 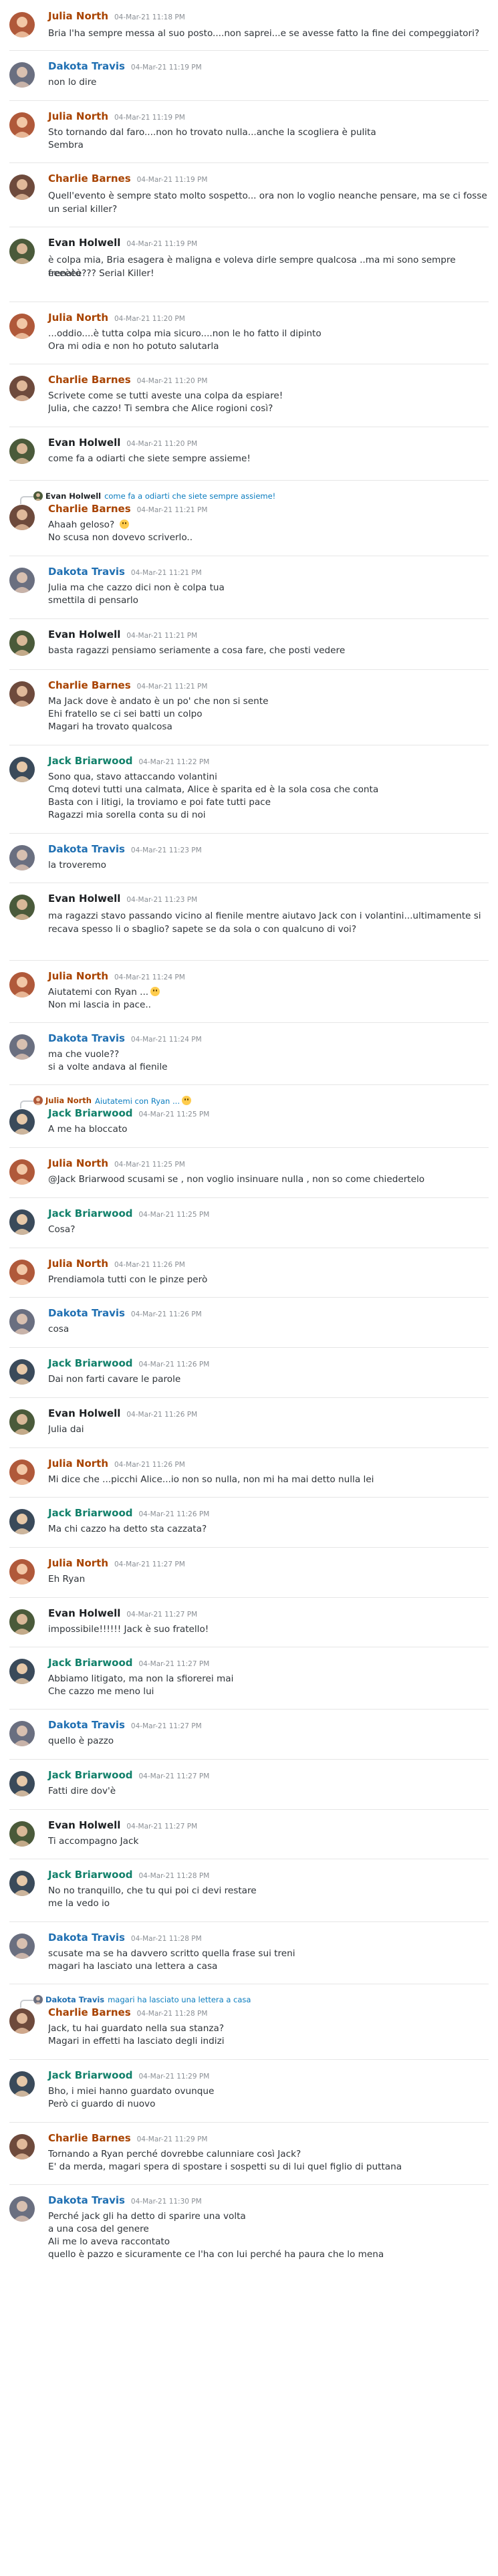 I want to click on timestamp: 04-Mar-21 11:20 PM, so click(x=172, y=381).